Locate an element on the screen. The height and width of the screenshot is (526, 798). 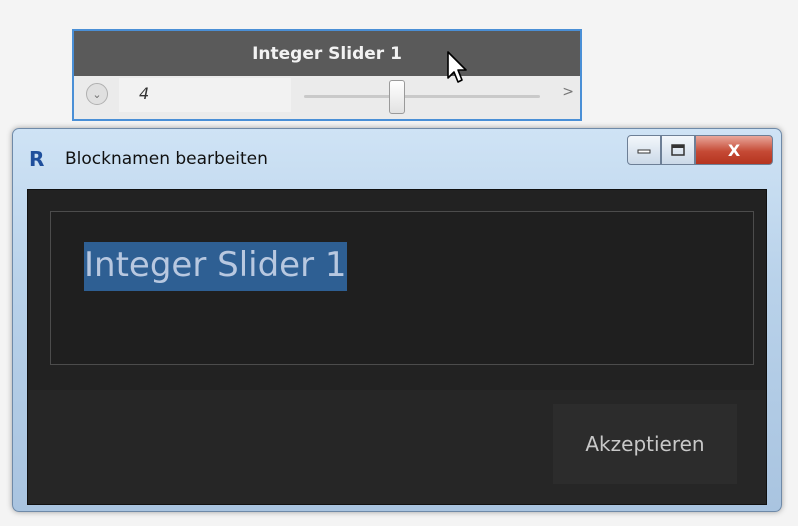
window-controls: X is located at coordinates (700, 151).